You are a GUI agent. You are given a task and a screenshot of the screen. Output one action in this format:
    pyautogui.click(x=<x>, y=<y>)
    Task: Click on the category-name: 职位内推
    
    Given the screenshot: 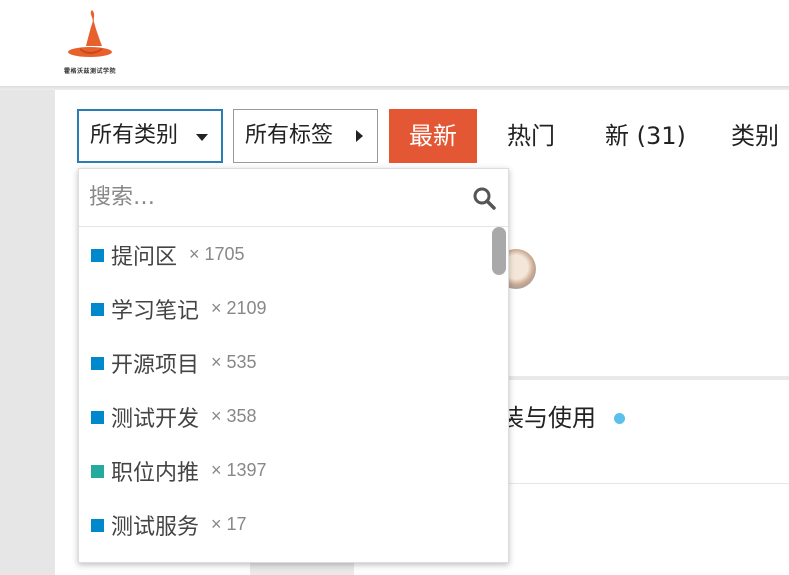 What is the action you would take?
    pyautogui.click(x=155, y=473)
    